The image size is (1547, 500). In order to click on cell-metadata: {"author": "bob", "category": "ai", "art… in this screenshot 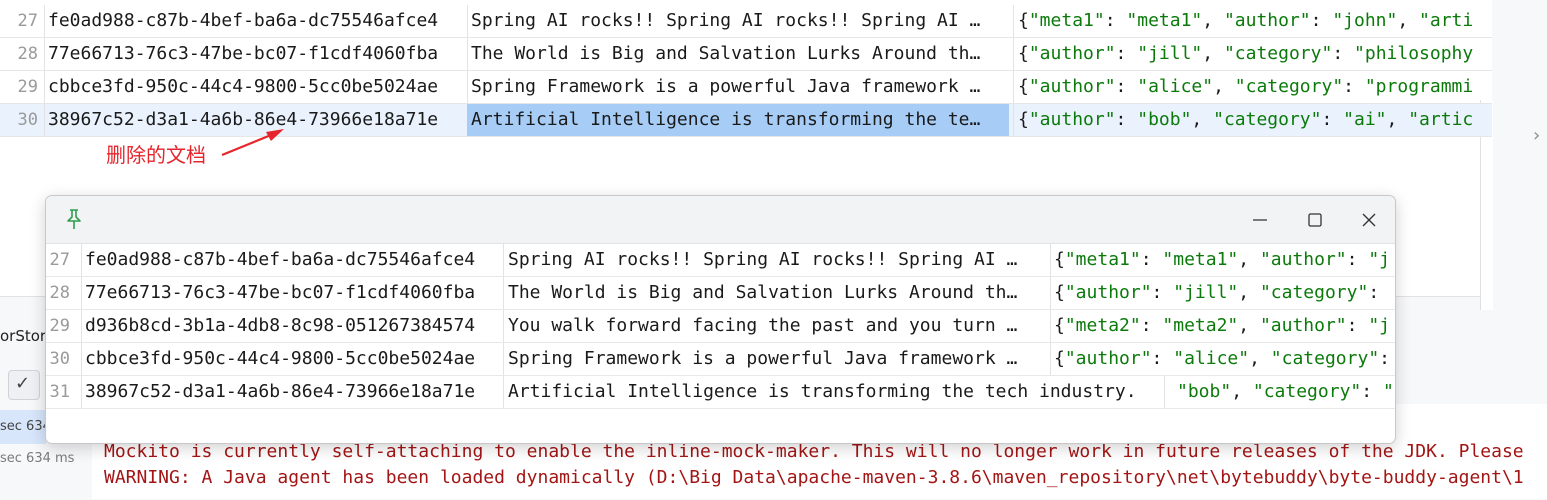, I will do `click(1248, 120)`.